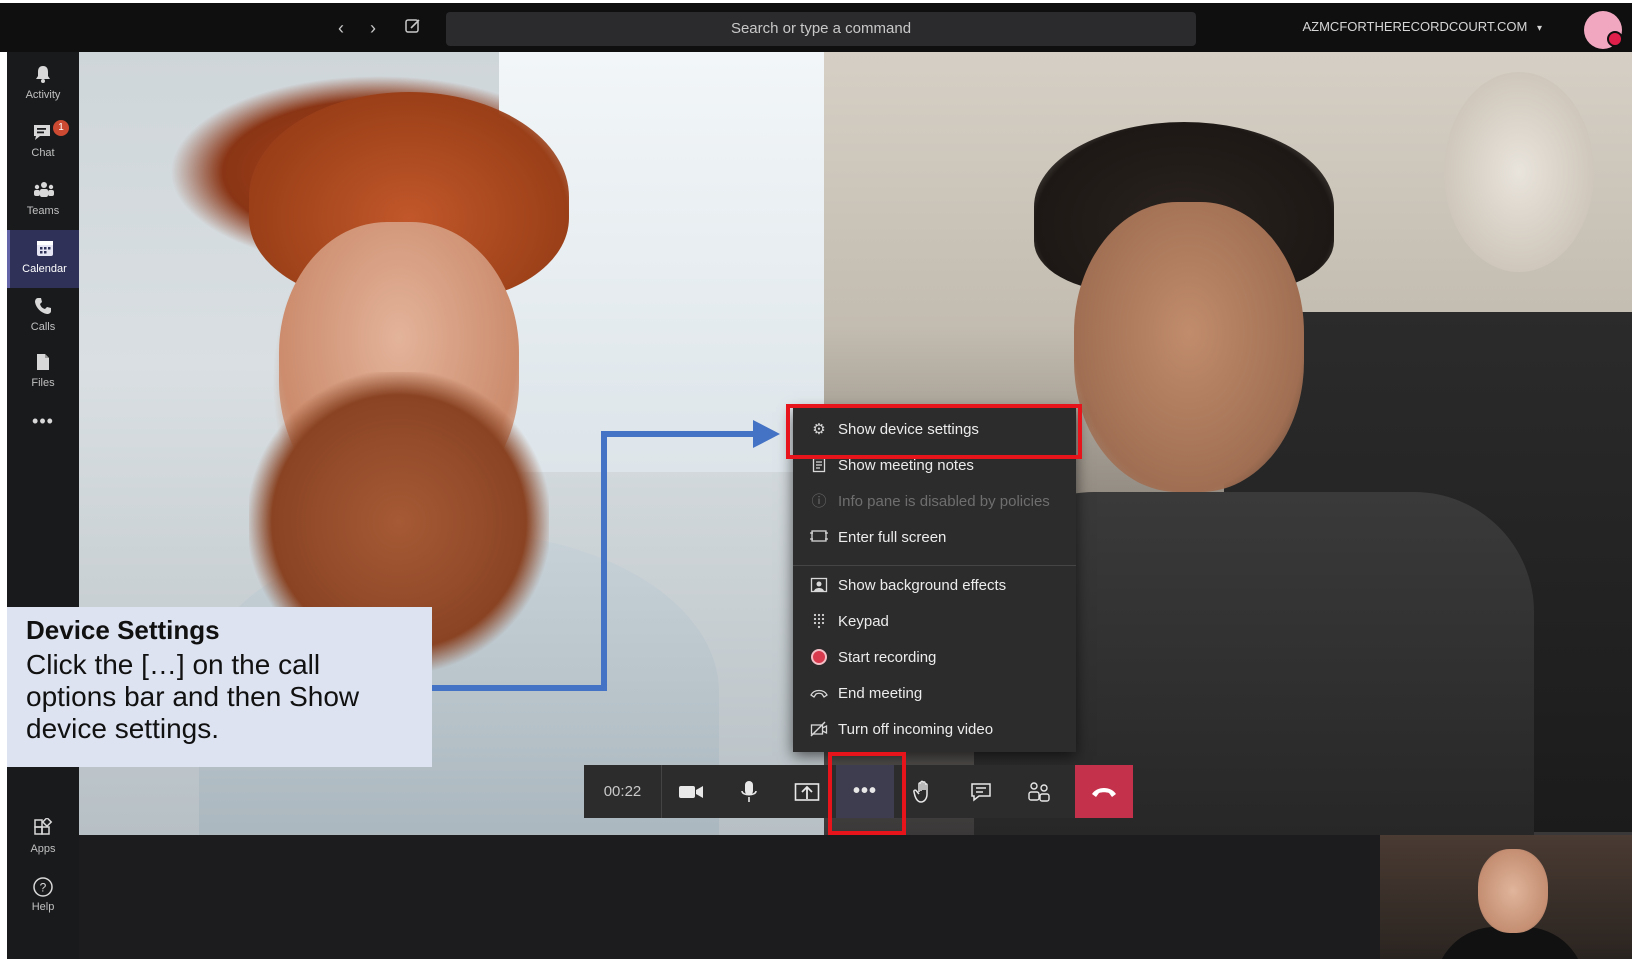 This screenshot has width=1632, height=959. Describe the element at coordinates (922, 585) in the screenshot. I see `menu-item-label: Show background effects` at that location.